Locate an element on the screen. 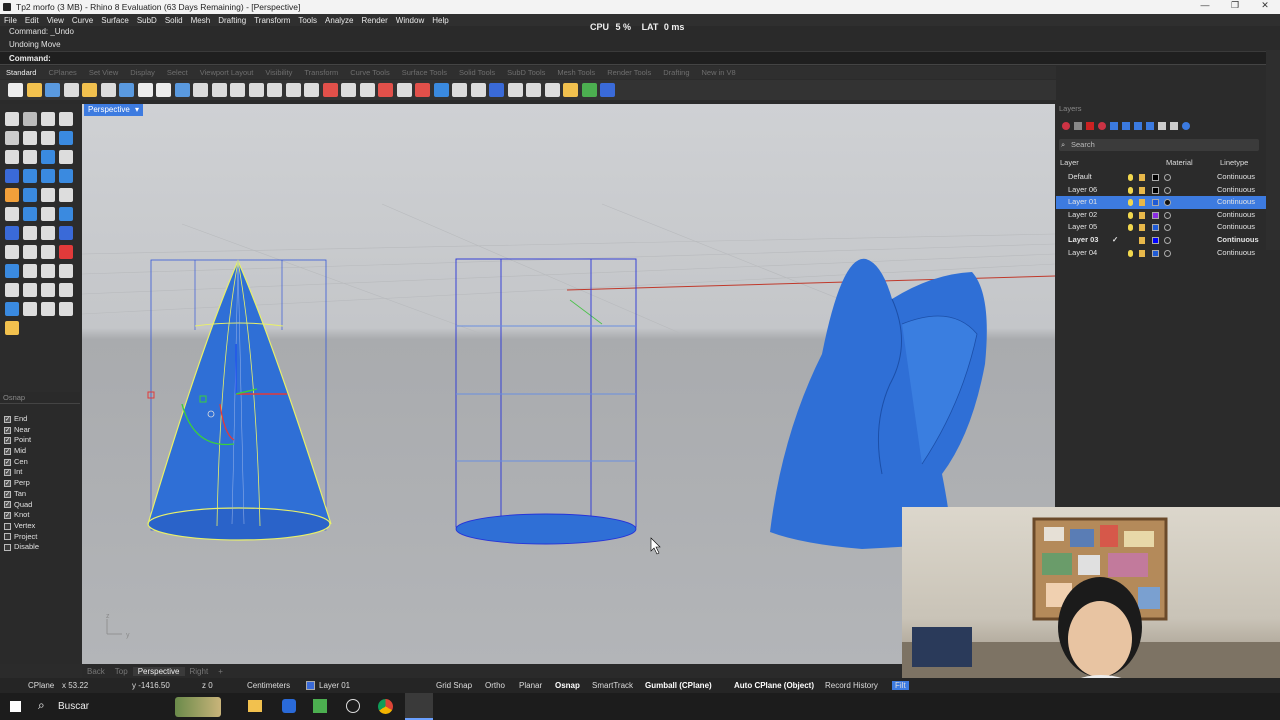  gumball-toggle: Gumball (CPlane) is located at coordinates (678, 685).